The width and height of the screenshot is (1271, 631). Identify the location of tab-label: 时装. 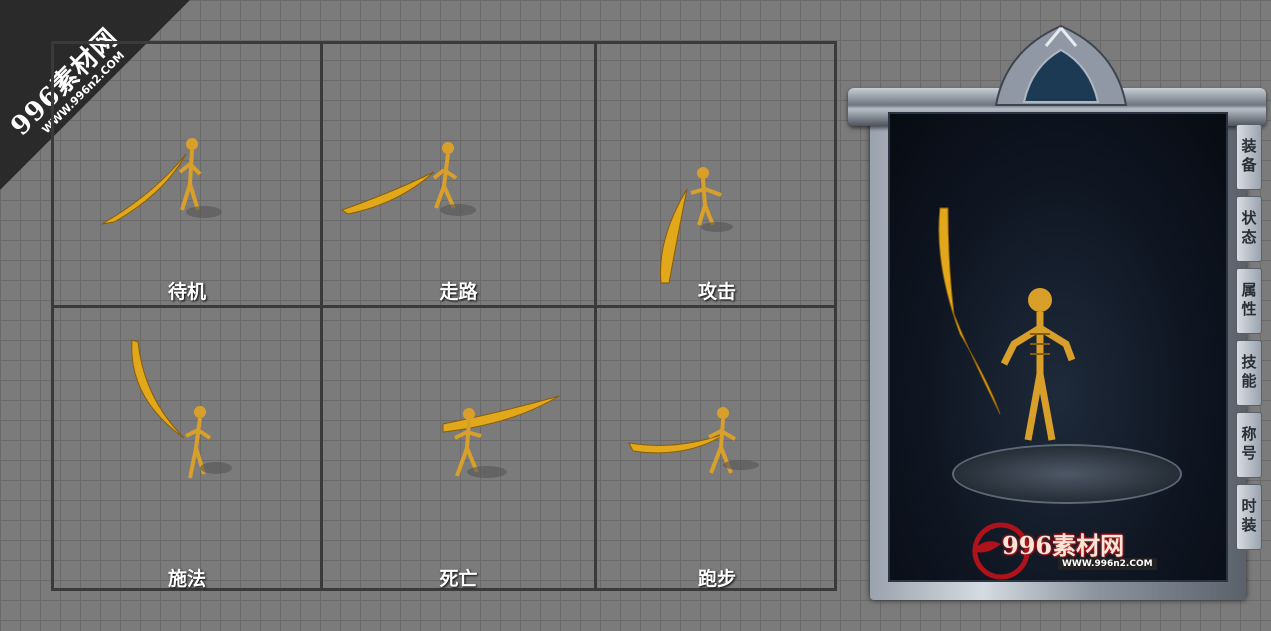
(1248, 517).